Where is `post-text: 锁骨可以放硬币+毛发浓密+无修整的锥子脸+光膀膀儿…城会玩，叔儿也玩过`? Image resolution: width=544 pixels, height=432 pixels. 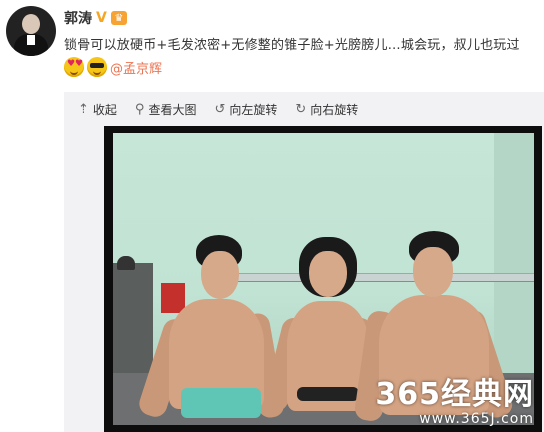 post-text: 锁骨可以放硬币+毛发浓密+无修整的锥子脸+光膀膀儿…城会玩，叔儿也玩过 is located at coordinates (292, 45).